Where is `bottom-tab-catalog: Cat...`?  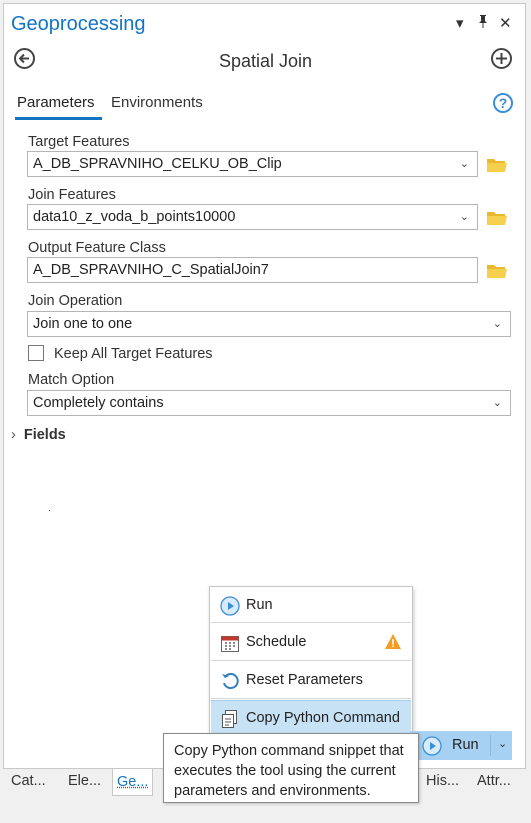
bottom-tab-catalog: Cat... is located at coordinates (28, 781).